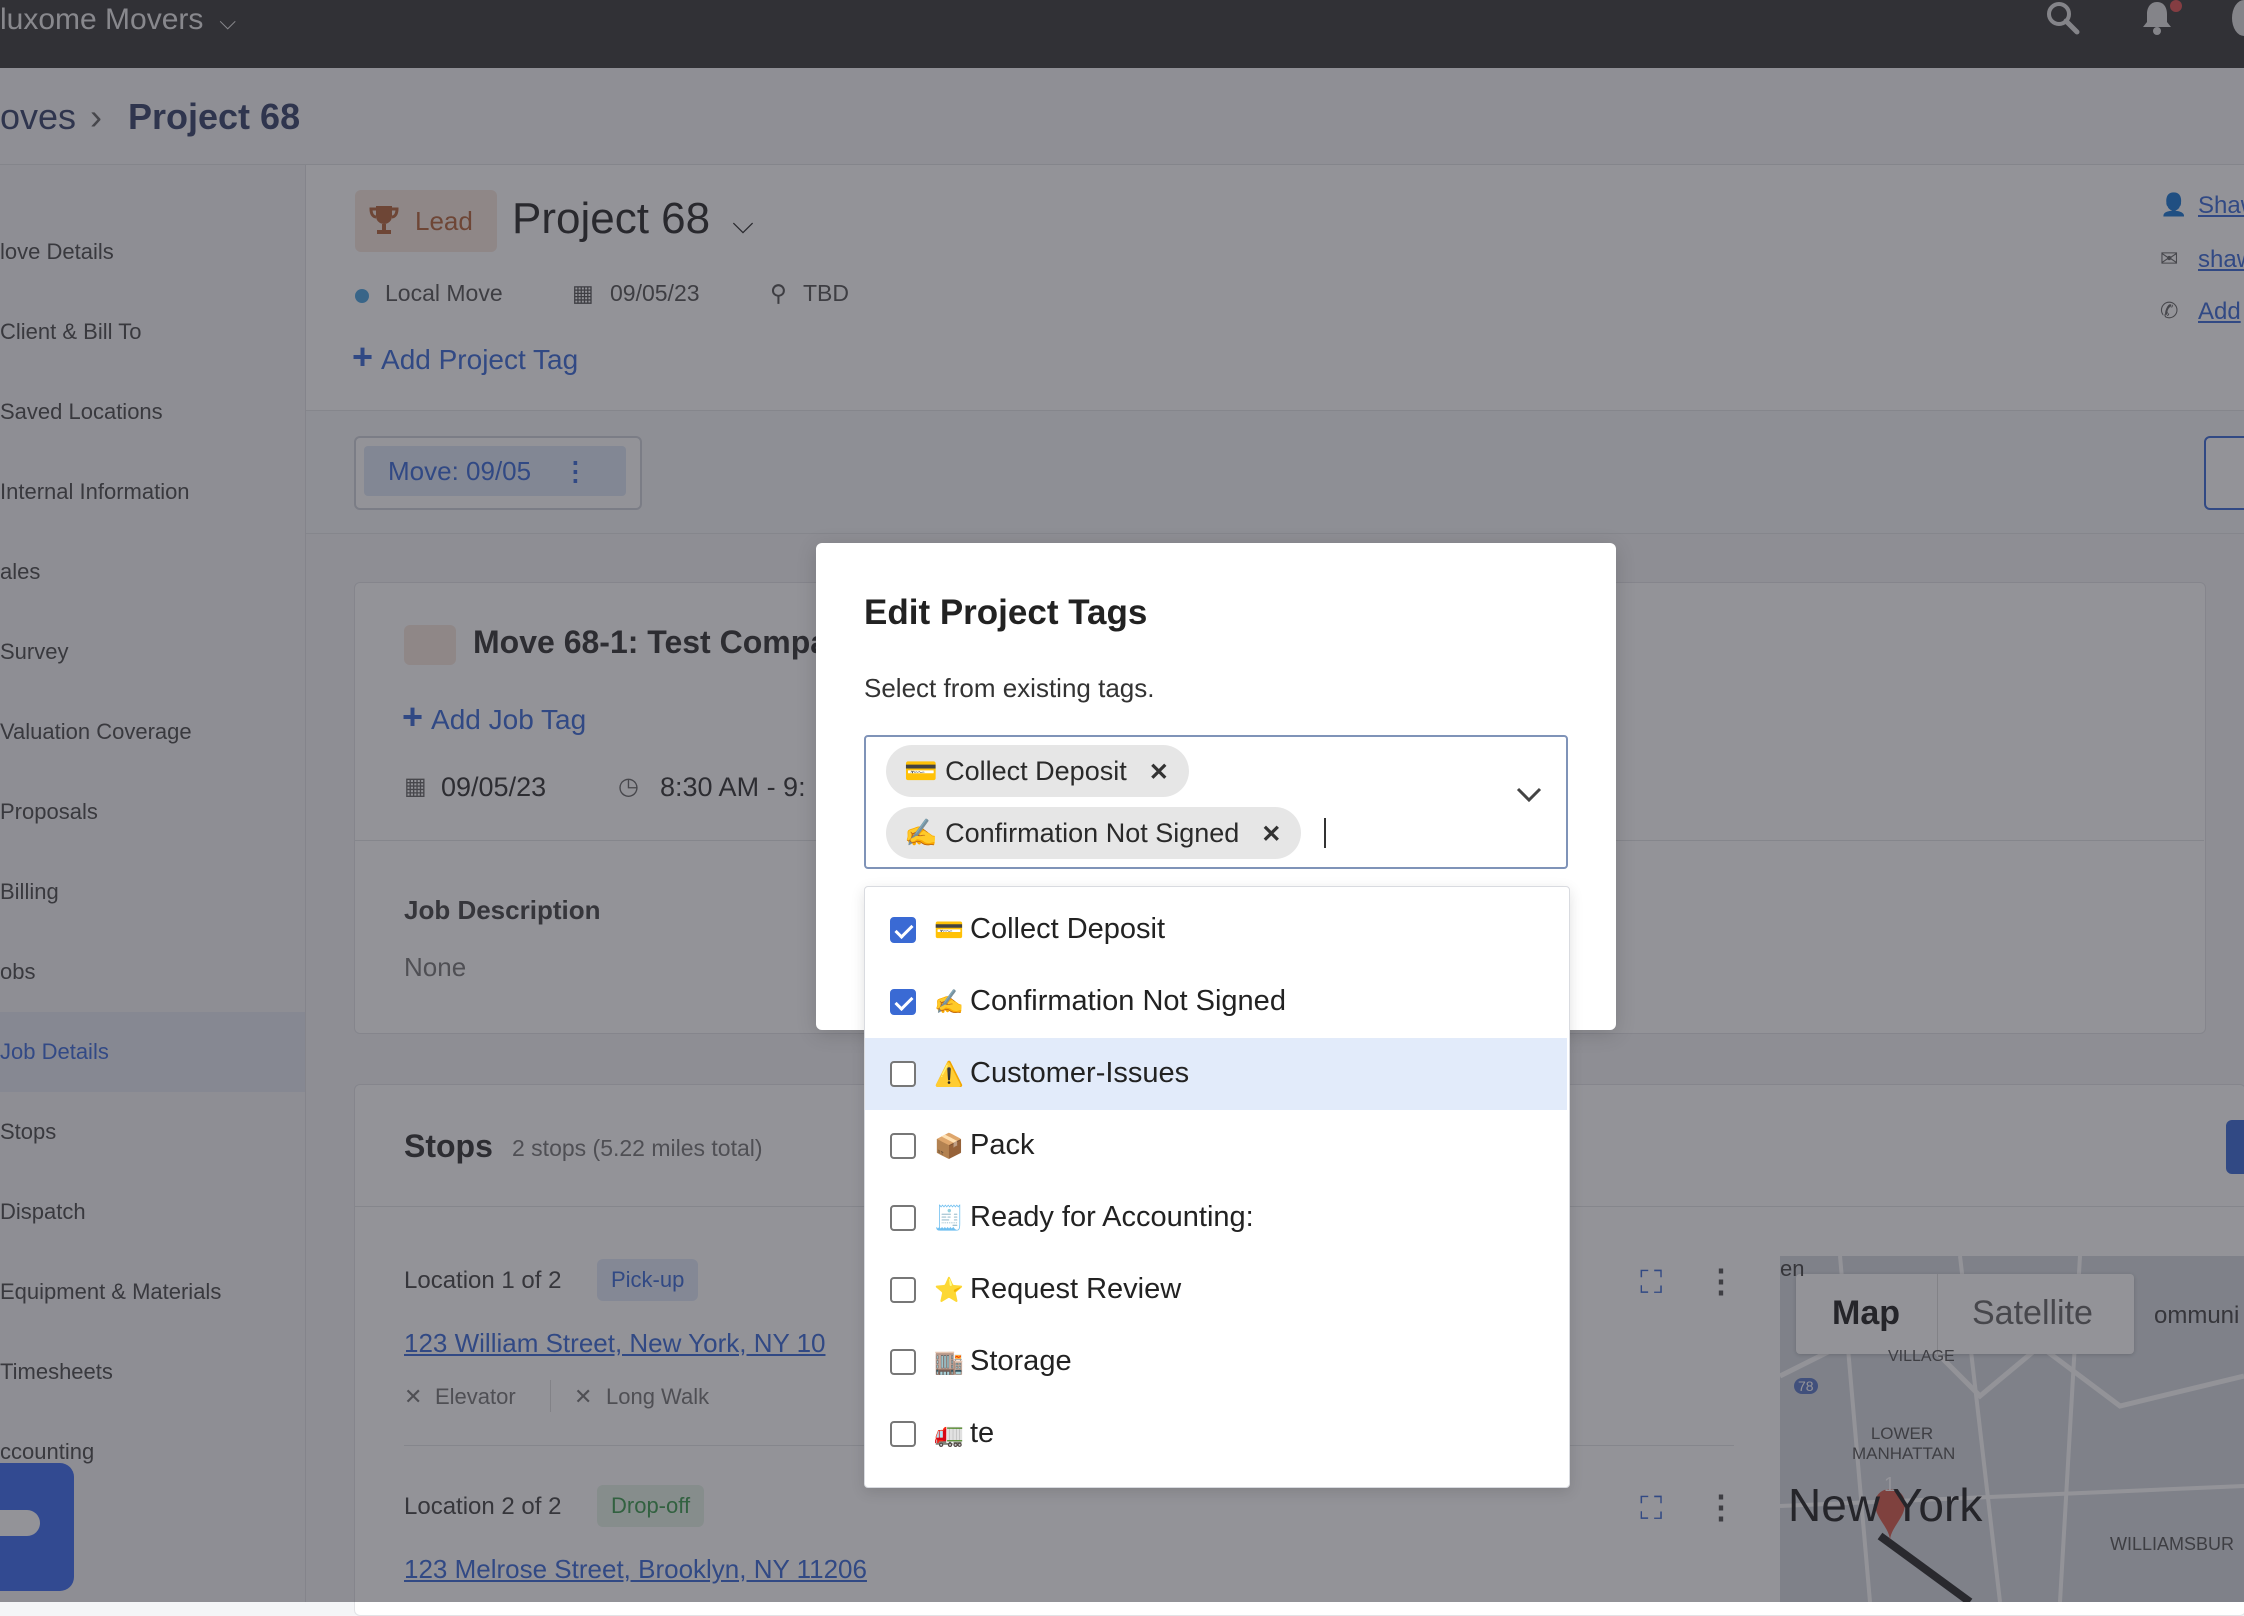  Describe the element at coordinates (949, 1218) in the screenshot. I see `tag-emoji: 🧾` at that location.